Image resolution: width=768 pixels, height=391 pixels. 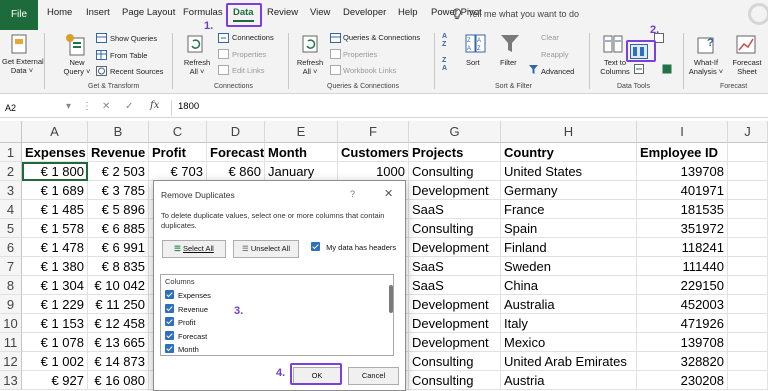 I want to click on table-cell: United Arab Emirates, so click(x=569, y=361).